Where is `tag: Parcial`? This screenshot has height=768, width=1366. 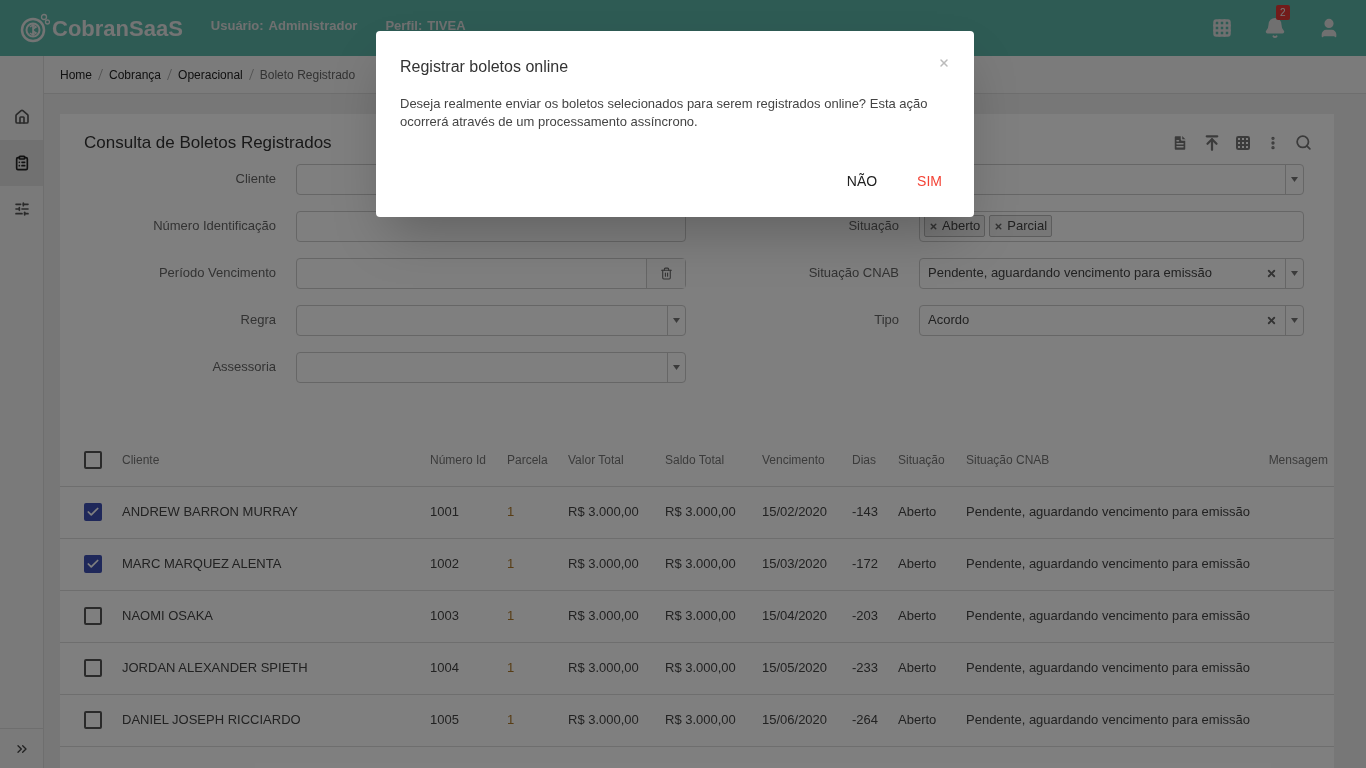 tag: Parcial is located at coordinates (1021, 226).